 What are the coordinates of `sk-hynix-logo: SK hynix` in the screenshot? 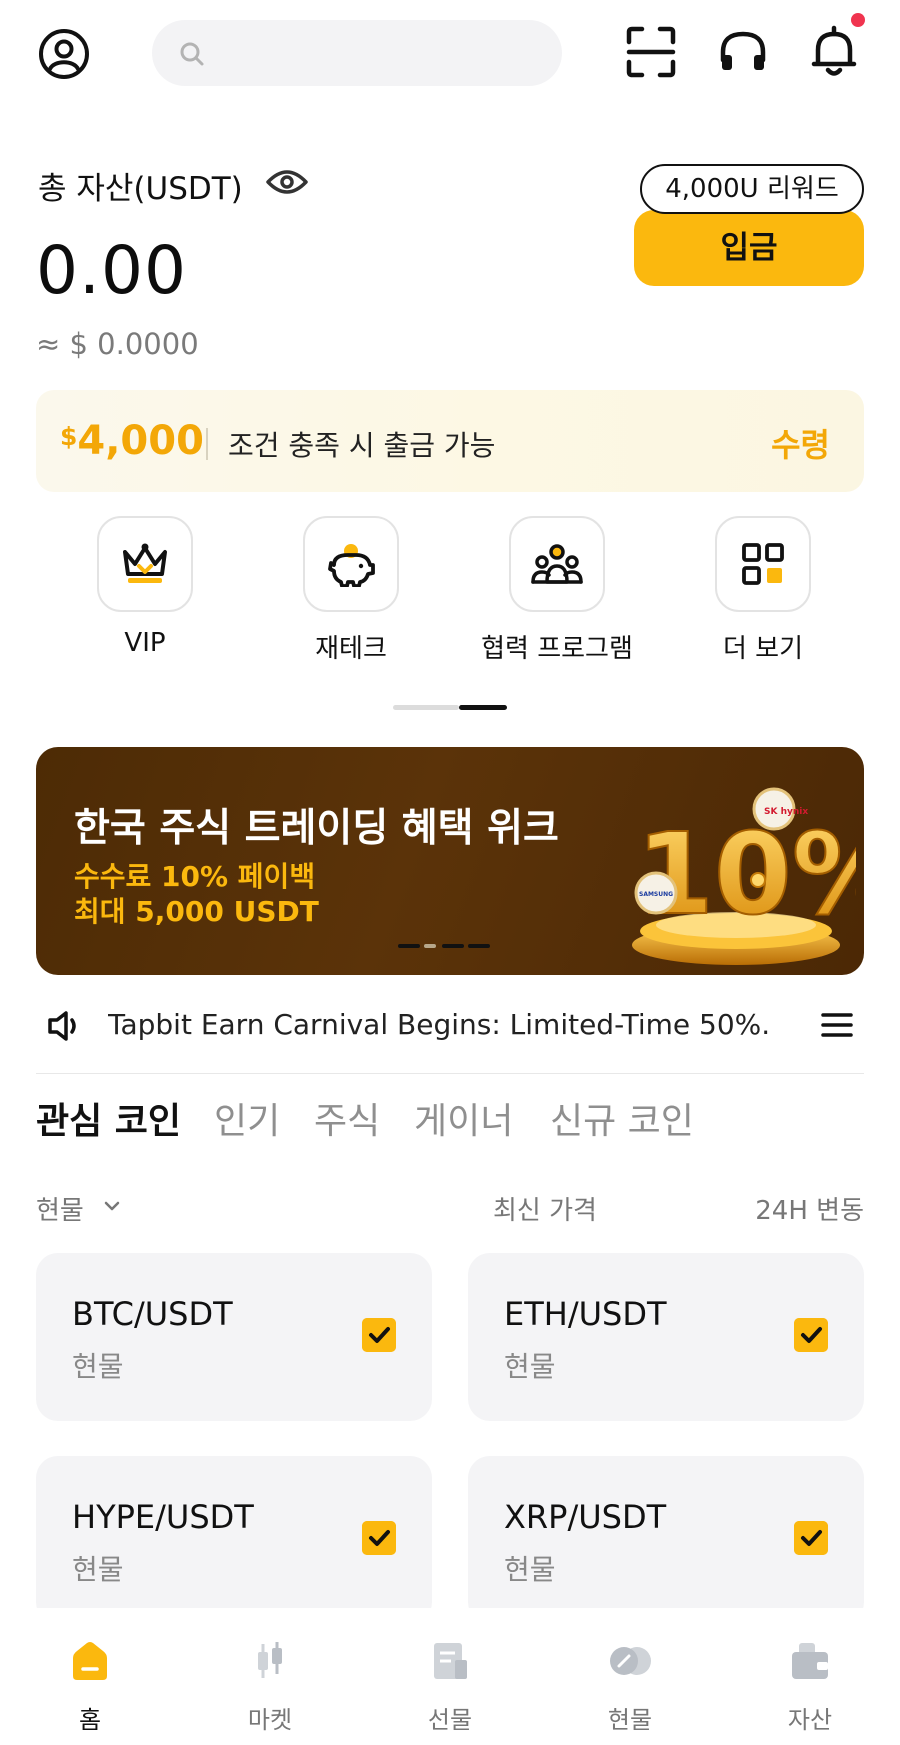 It's located at (786, 812).